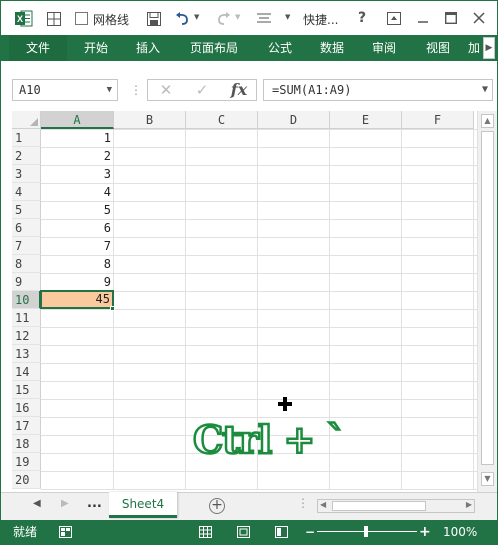 This screenshot has width=498, height=545. I want to click on cell-a5: 5, so click(77, 210).